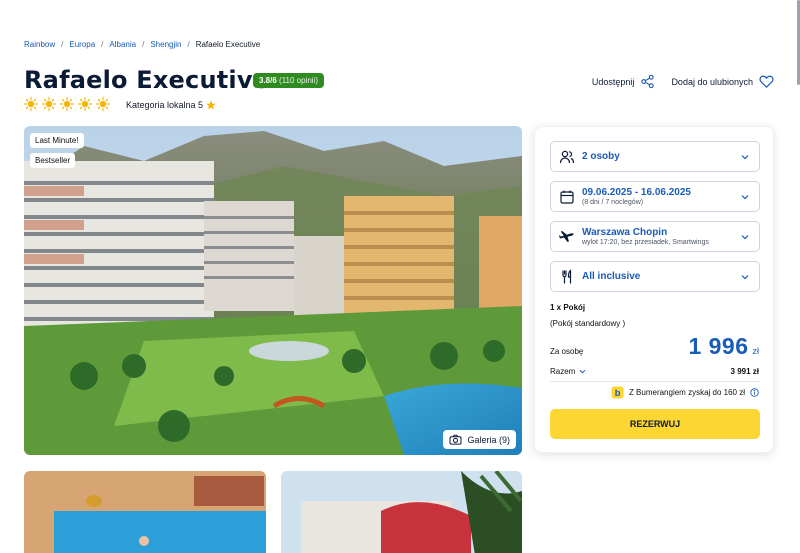  What do you see at coordinates (655, 424) in the screenshot?
I see `book-button: REZERWUJ` at bounding box center [655, 424].